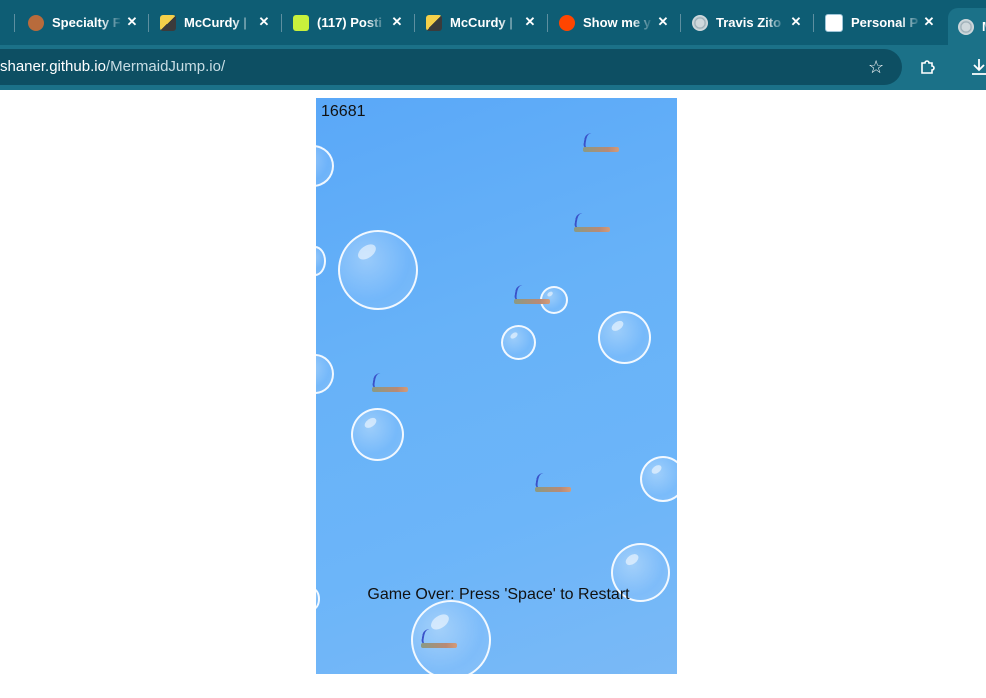 The image size is (986, 698). I want to click on url-path: /MermaidJump.io/, so click(165, 66).